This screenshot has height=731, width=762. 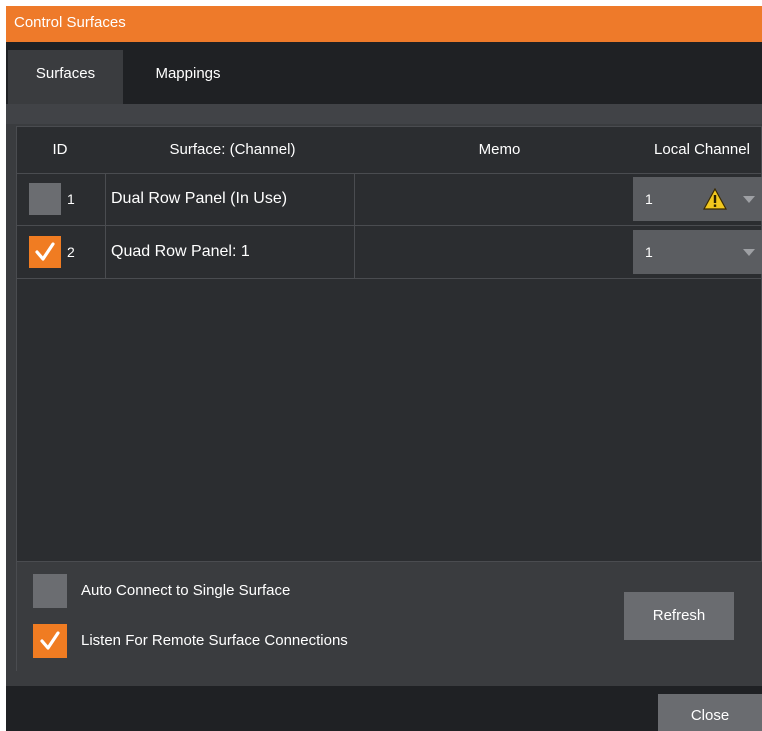 What do you see at coordinates (679, 616) in the screenshot?
I see `refresh-button: Refresh` at bounding box center [679, 616].